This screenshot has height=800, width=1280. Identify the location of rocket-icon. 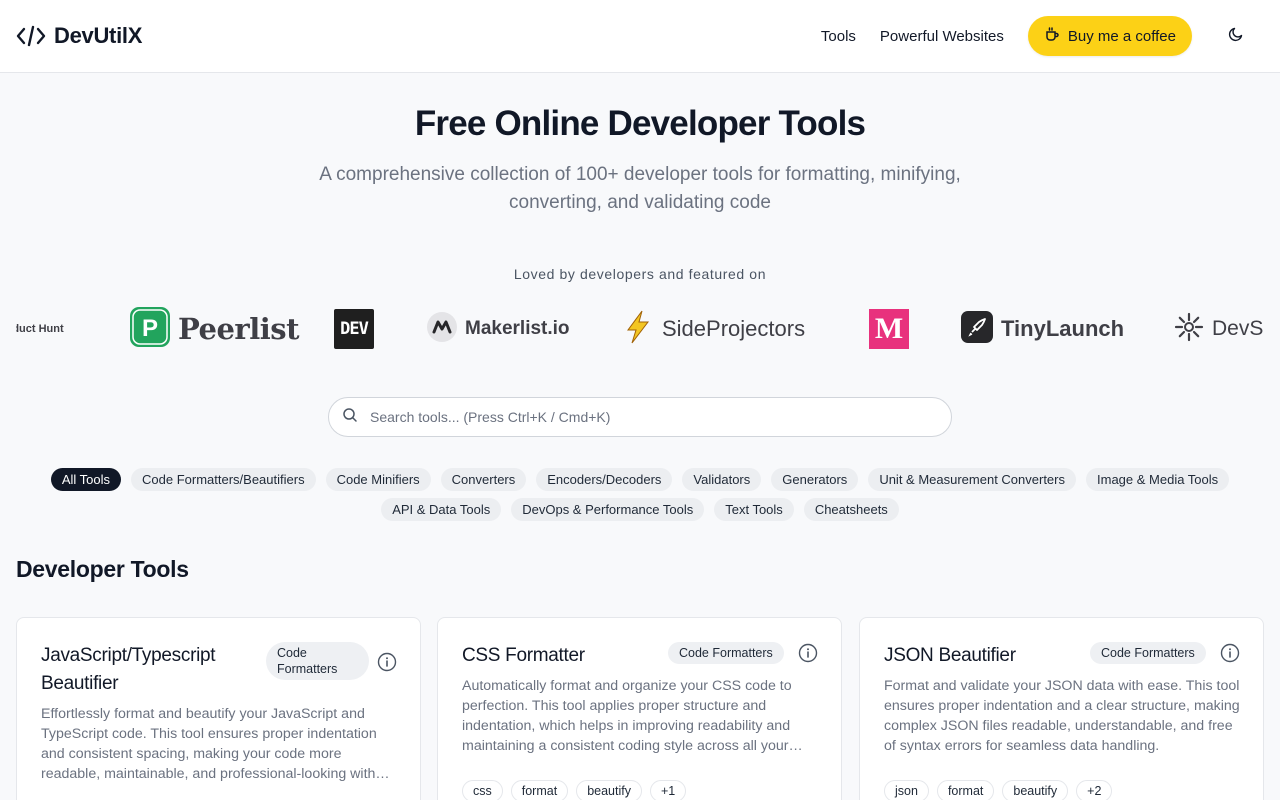
(977, 329).